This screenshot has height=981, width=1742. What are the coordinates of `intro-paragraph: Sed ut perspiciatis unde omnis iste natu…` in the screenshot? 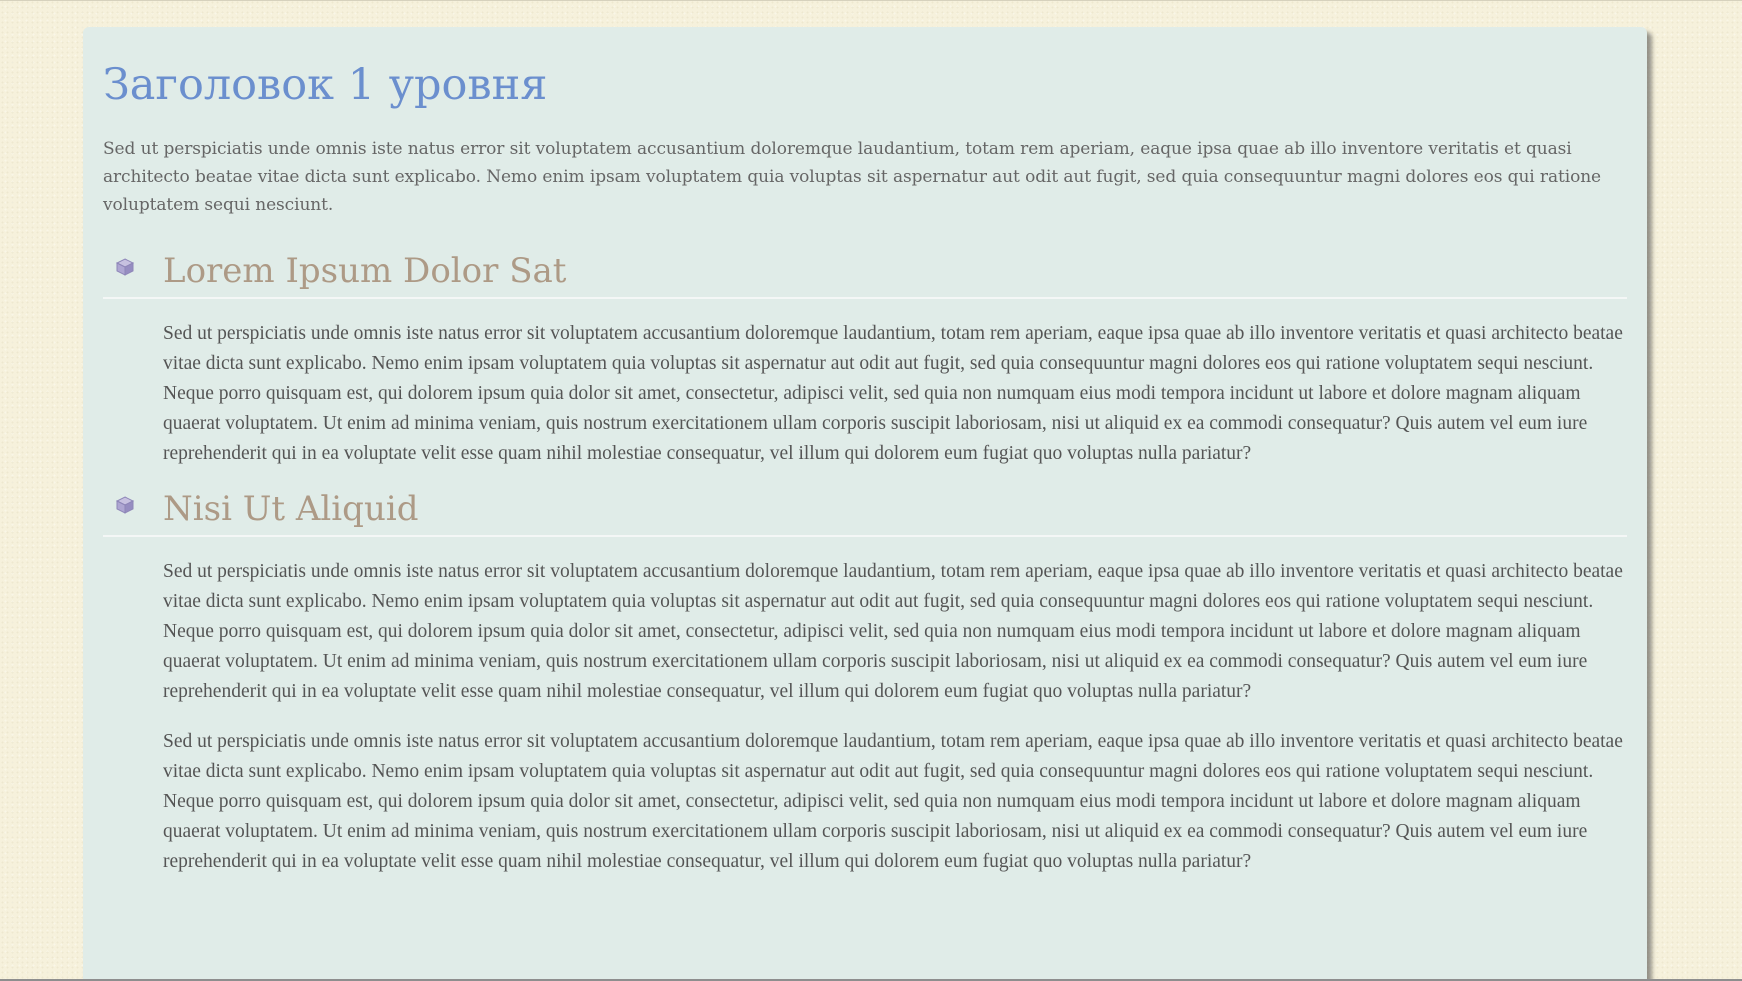 It's located at (852, 177).